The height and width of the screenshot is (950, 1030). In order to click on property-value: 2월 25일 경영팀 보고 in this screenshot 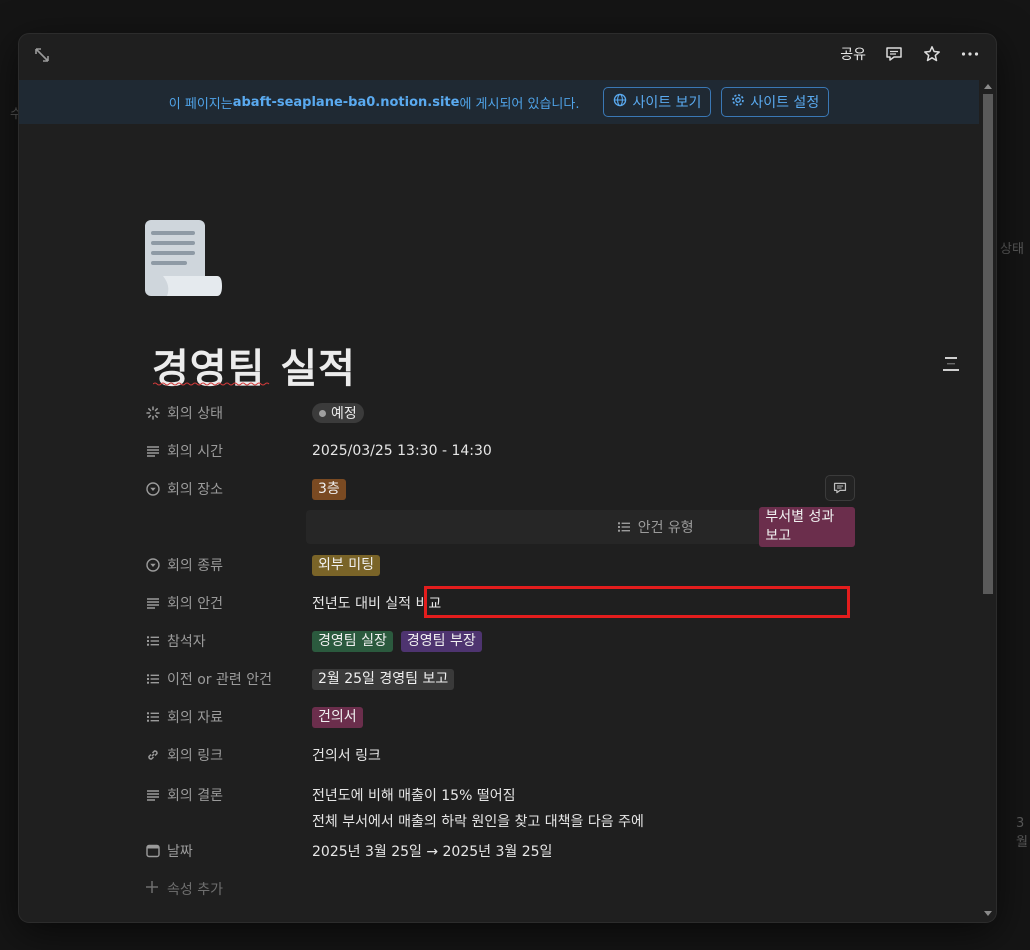, I will do `click(383, 679)`.